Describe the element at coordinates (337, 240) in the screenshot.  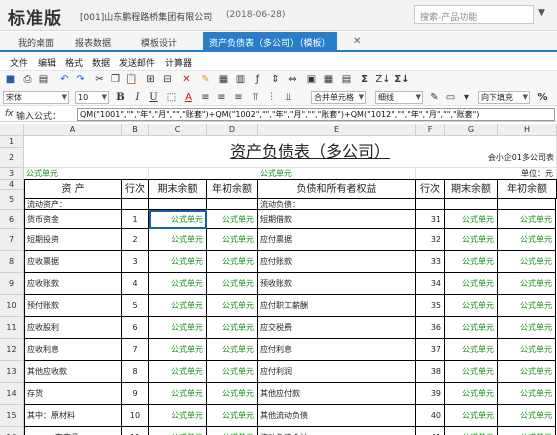
I see `liability-item: 应付票据` at that location.